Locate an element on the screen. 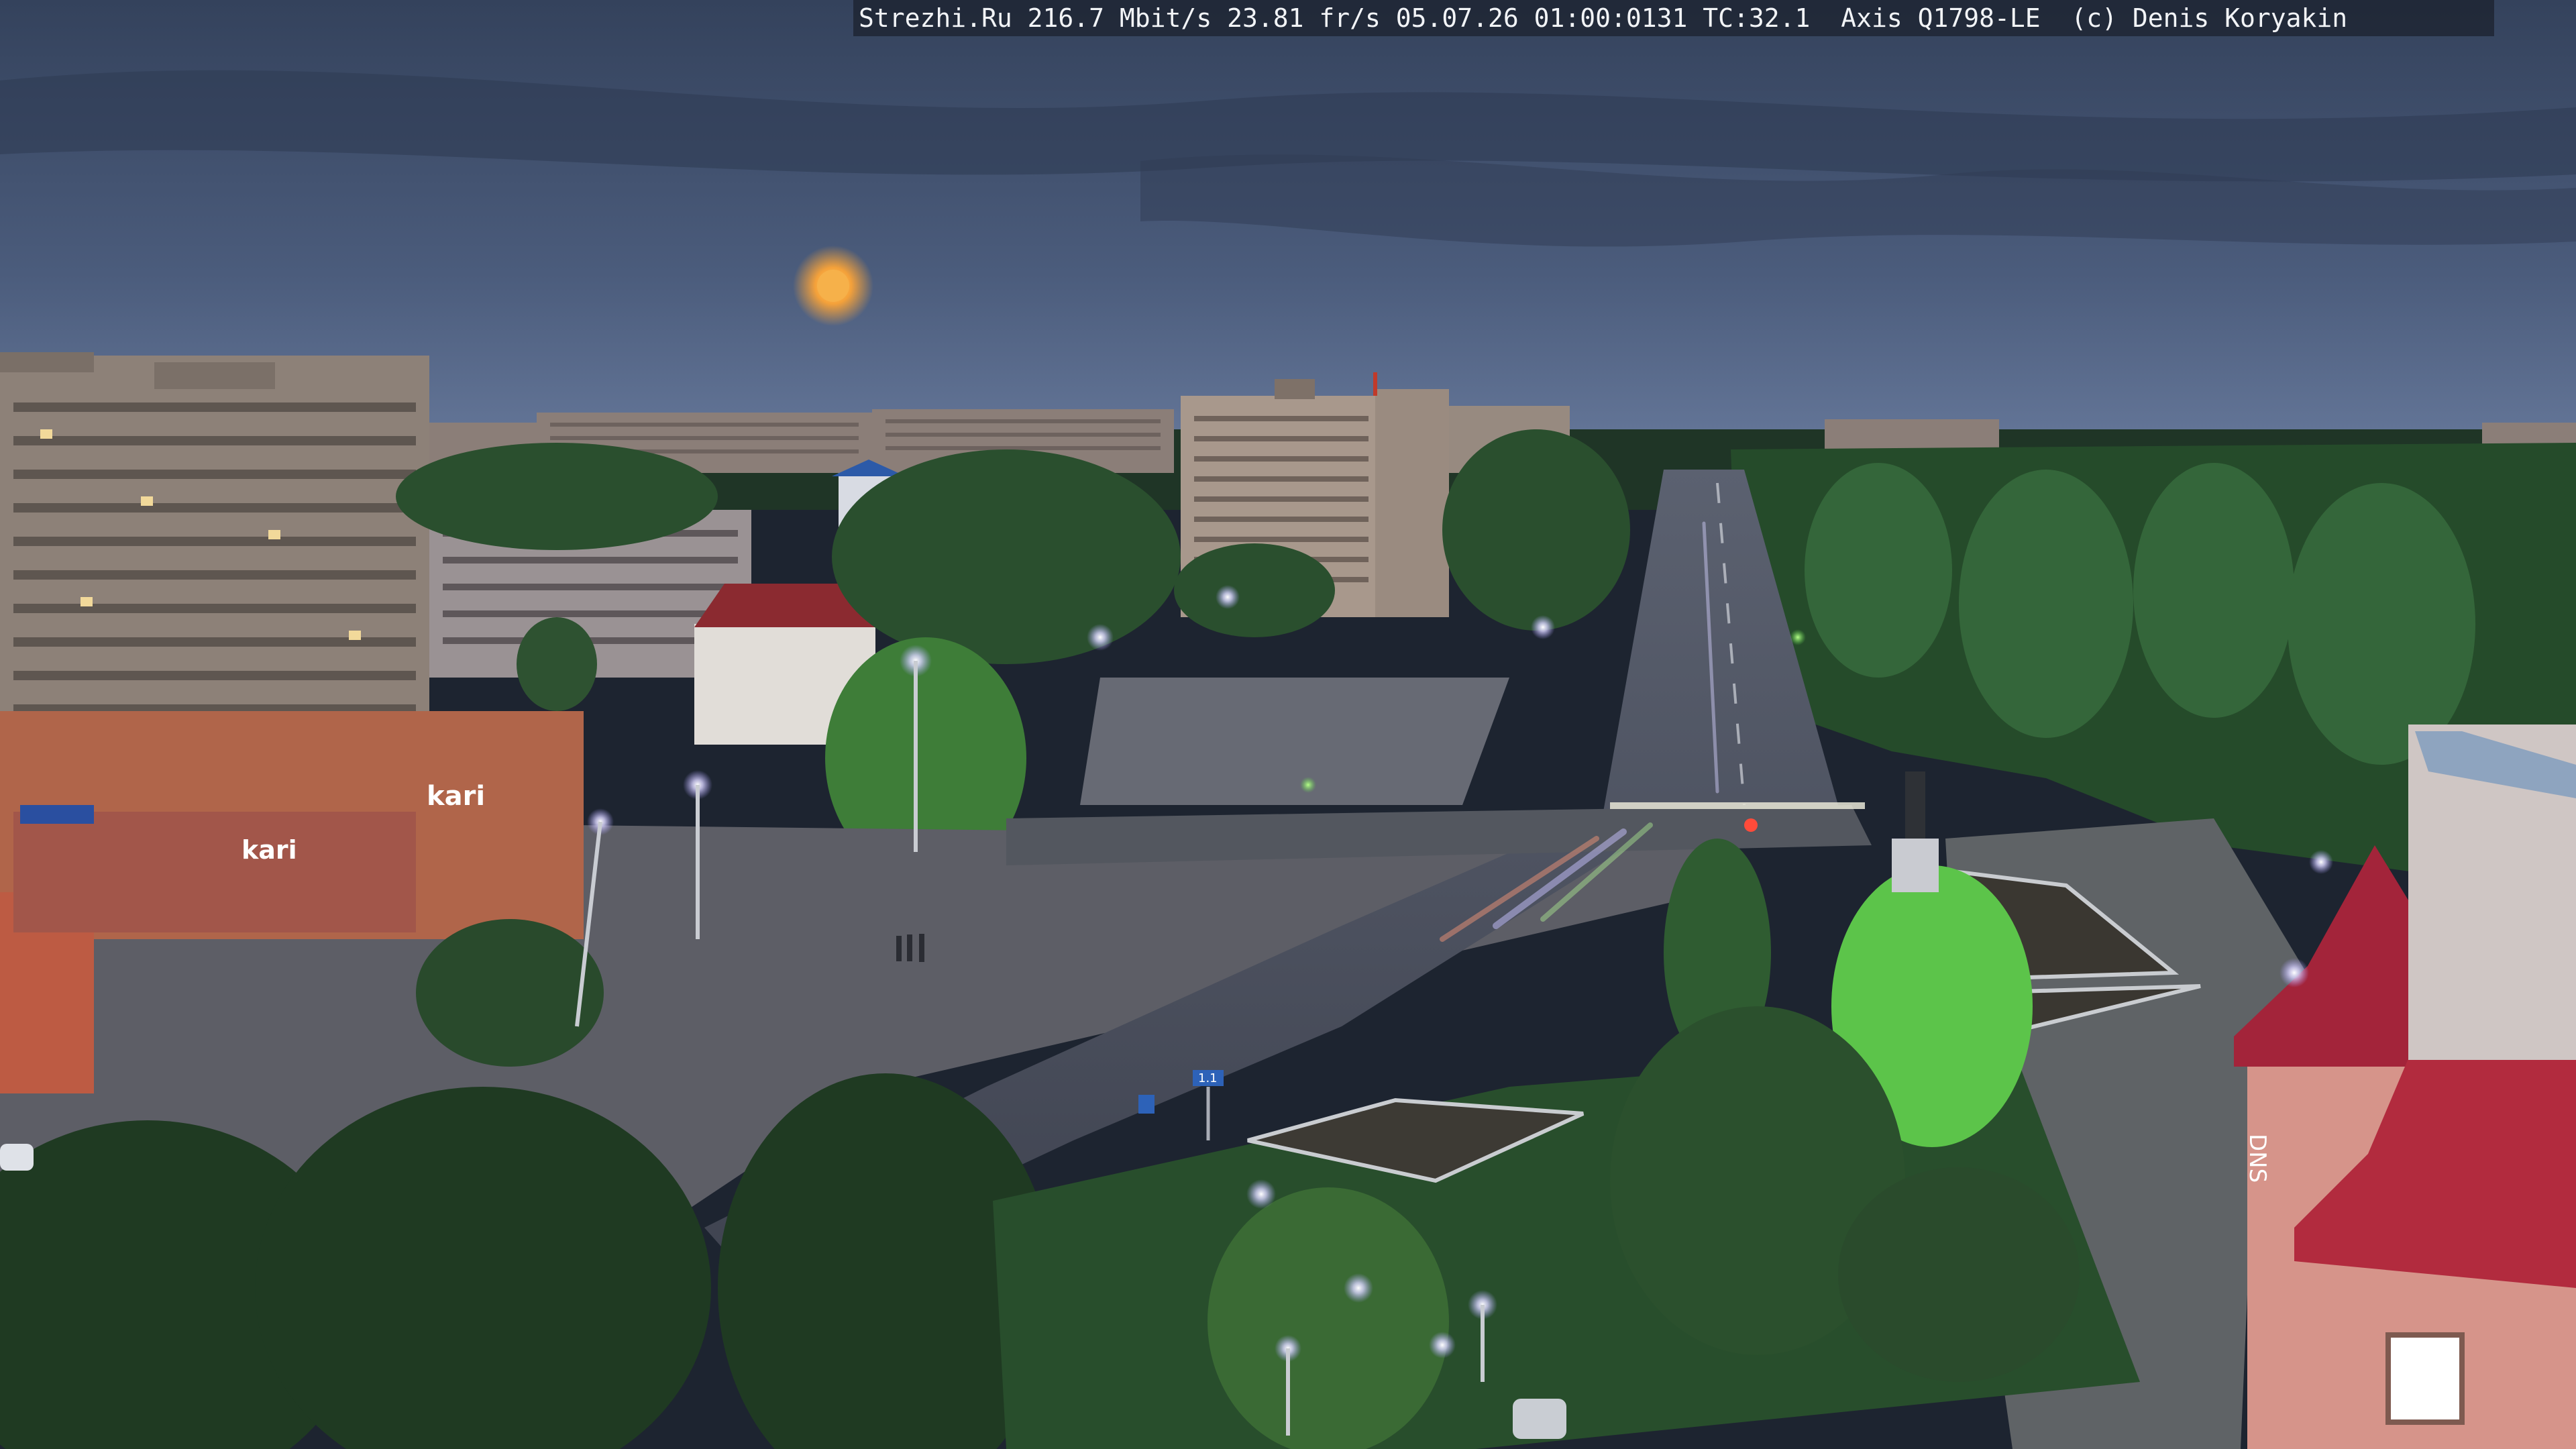 The image size is (2576, 1449). store-sign: DNS is located at coordinates (2257, 1158).